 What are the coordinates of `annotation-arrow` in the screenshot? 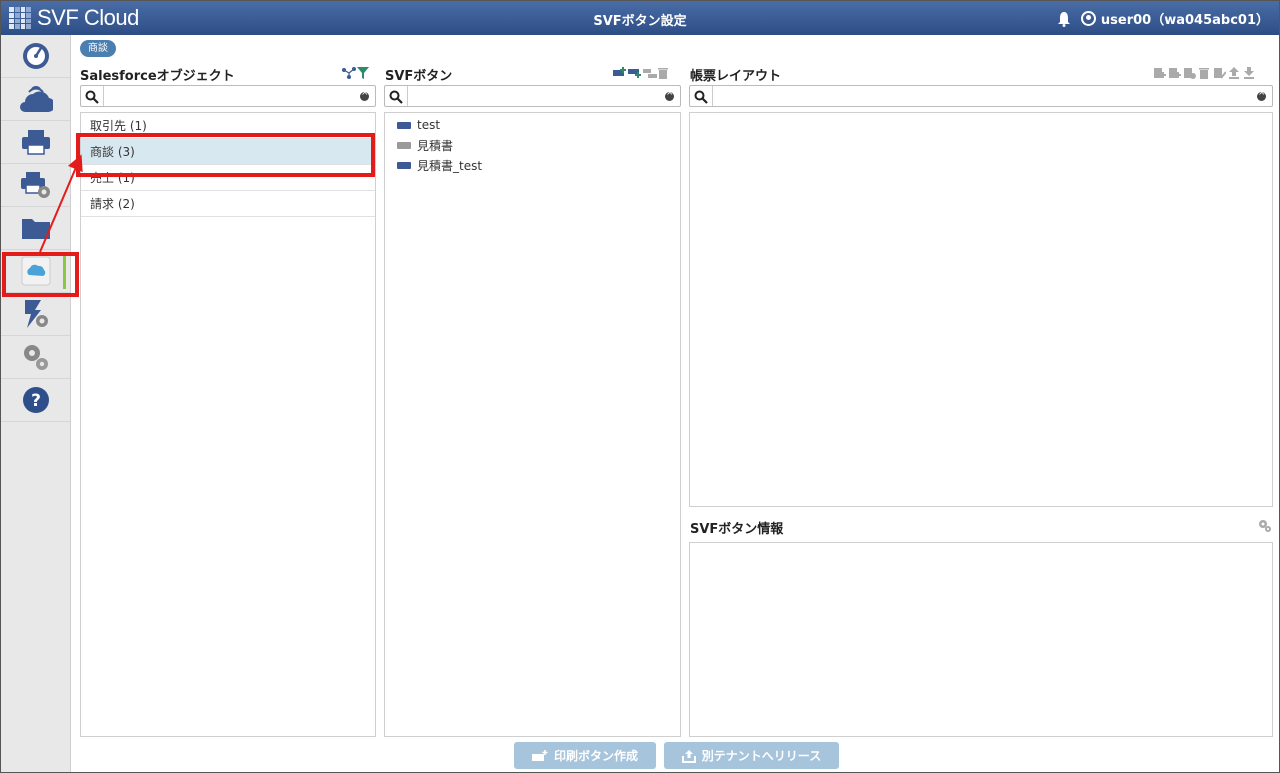 It's located at (61, 203).